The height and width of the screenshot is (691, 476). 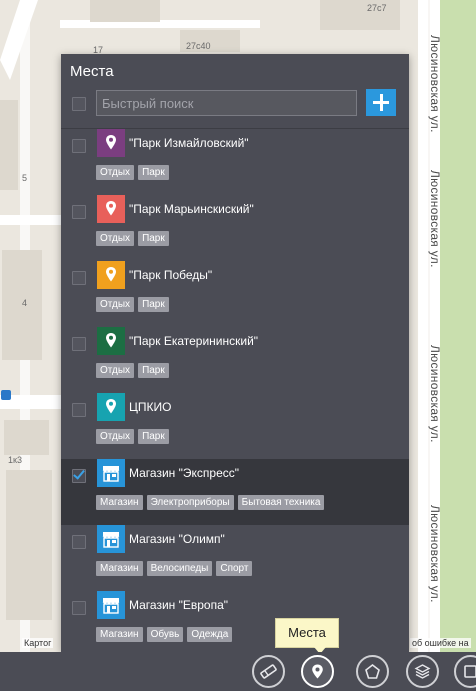 I want to click on building-label: 1к3, so click(x=15, y=460).